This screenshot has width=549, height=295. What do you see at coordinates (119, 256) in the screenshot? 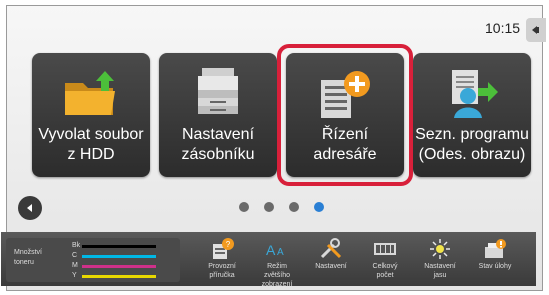
I see `toner-bar-c` at bounding box center [119, 256].